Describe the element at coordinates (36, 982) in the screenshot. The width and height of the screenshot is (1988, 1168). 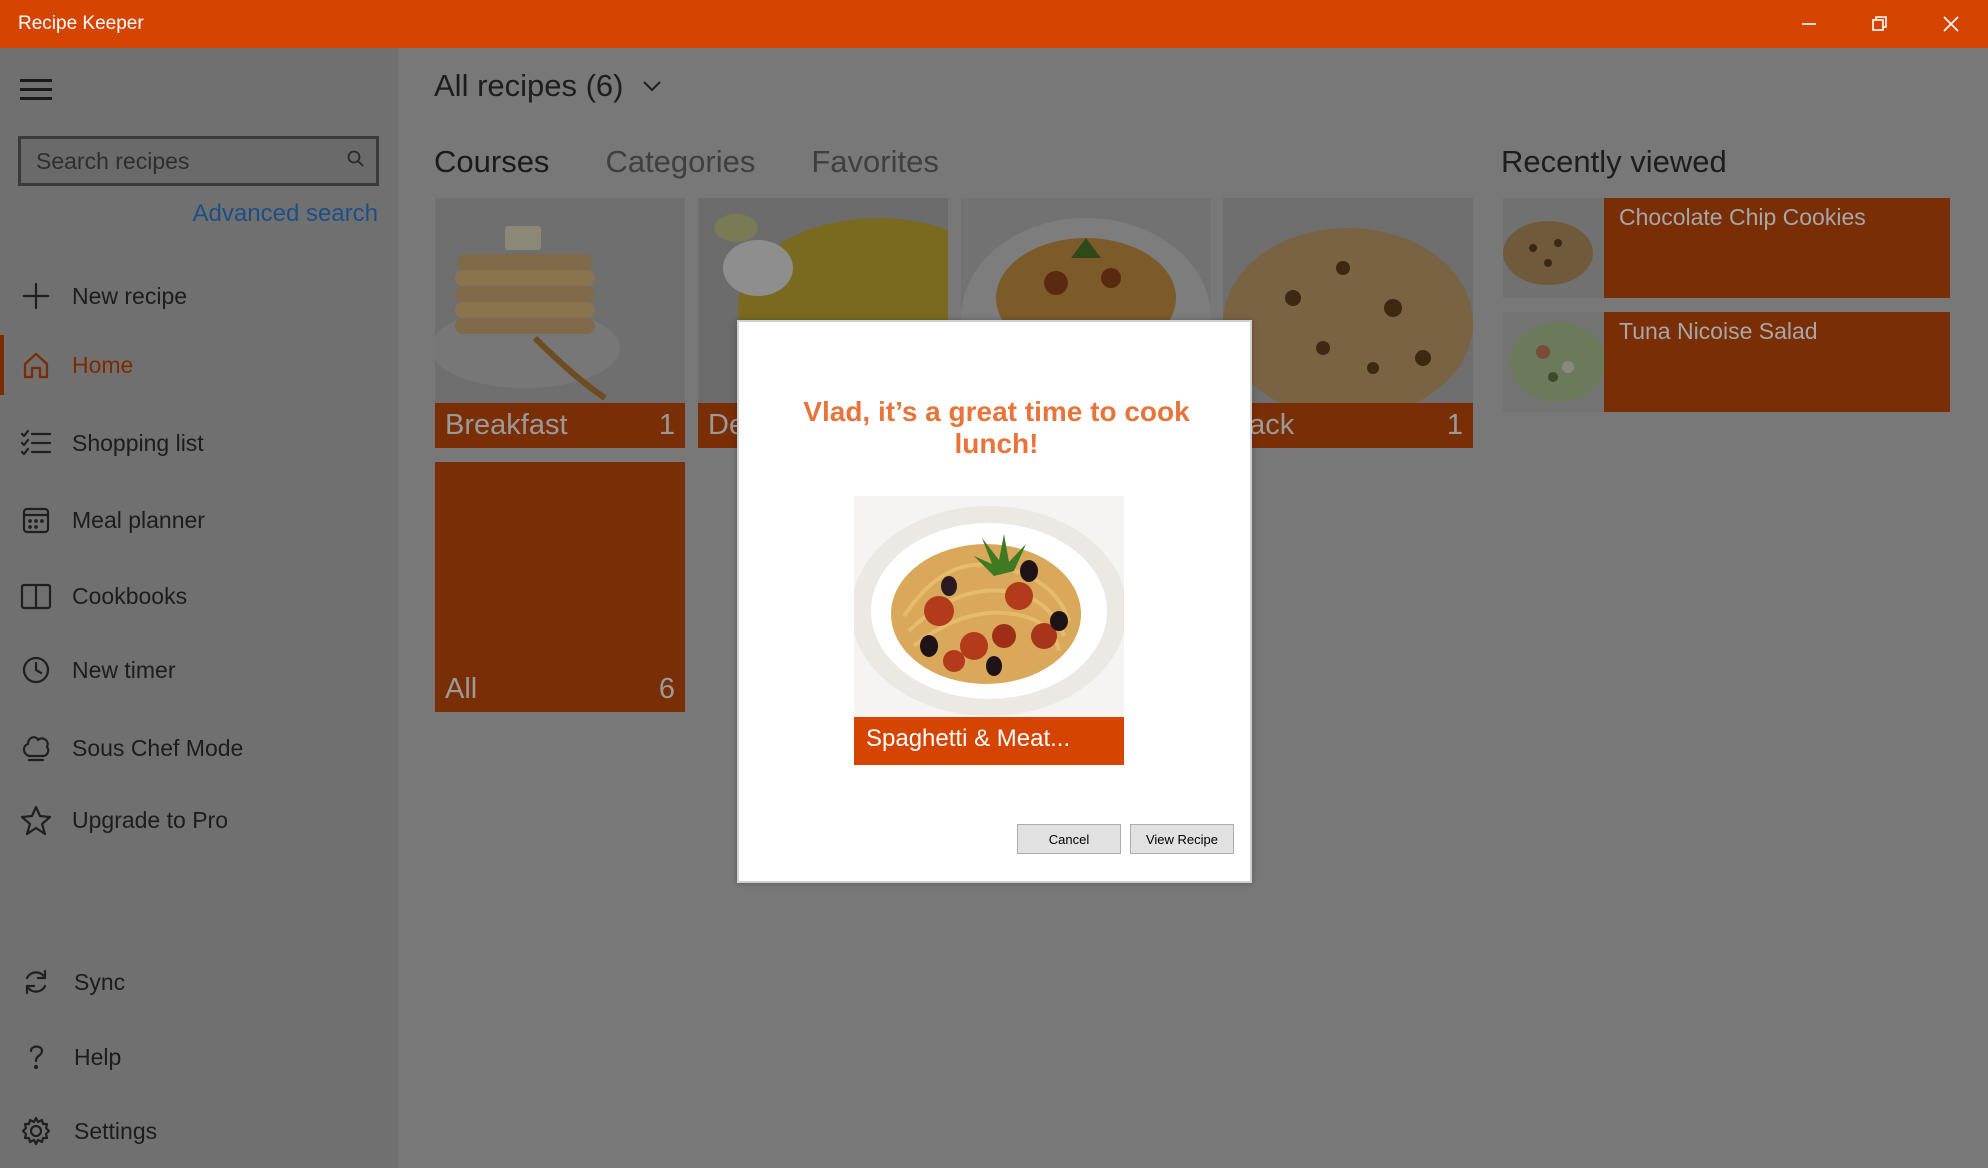
I see `sync-icon` at that location.